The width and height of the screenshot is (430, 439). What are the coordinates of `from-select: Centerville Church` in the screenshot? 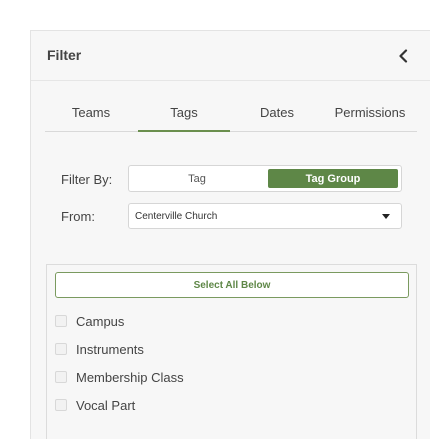 It's located at (265, 216).